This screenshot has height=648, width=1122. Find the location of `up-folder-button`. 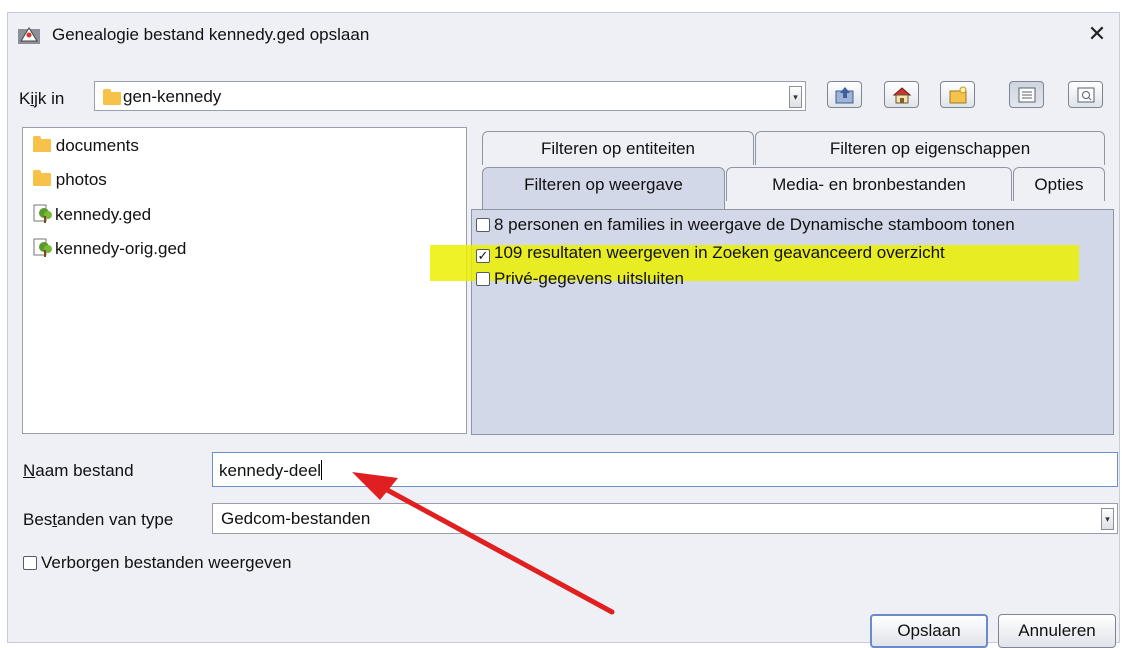

up-folder-button is located at coordinates (844, 94).